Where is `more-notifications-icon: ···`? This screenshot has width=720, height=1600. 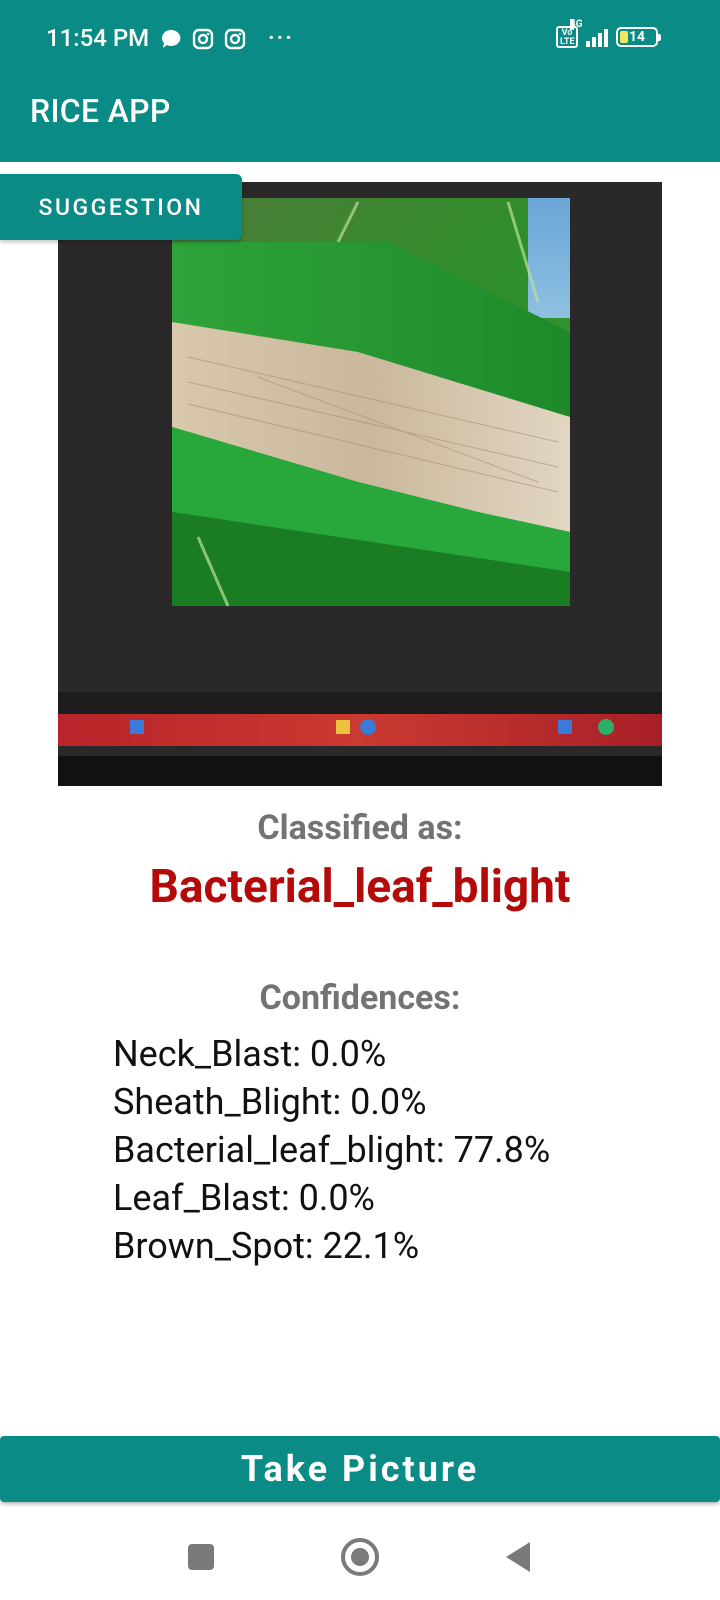 more-notifications-icon: ··· is located at coordinates (281, 38).